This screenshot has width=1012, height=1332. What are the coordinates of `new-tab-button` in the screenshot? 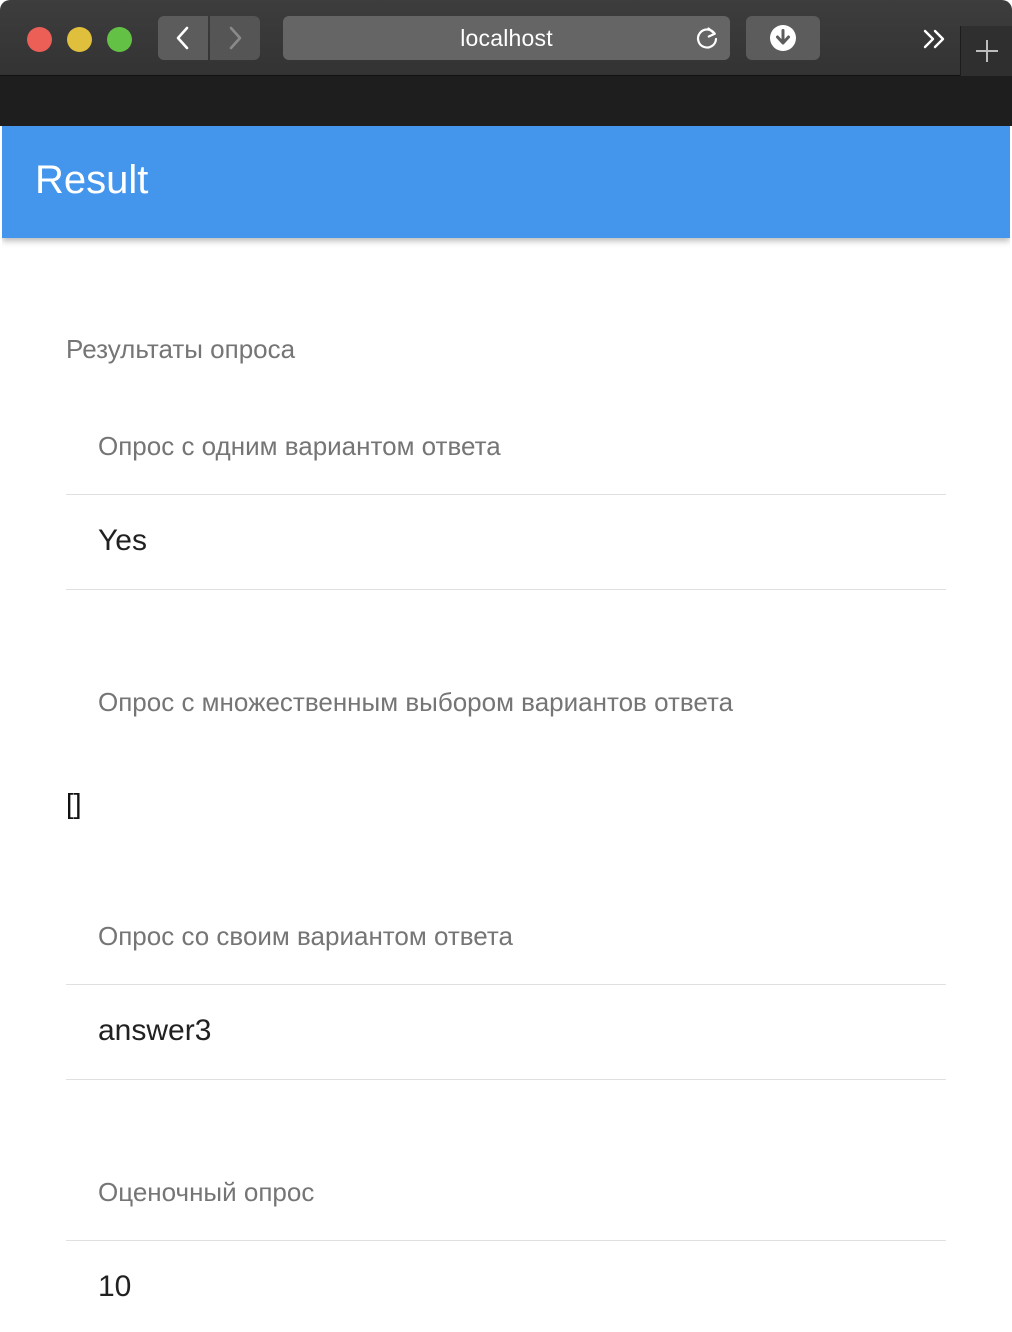 It's located at (986, 51).